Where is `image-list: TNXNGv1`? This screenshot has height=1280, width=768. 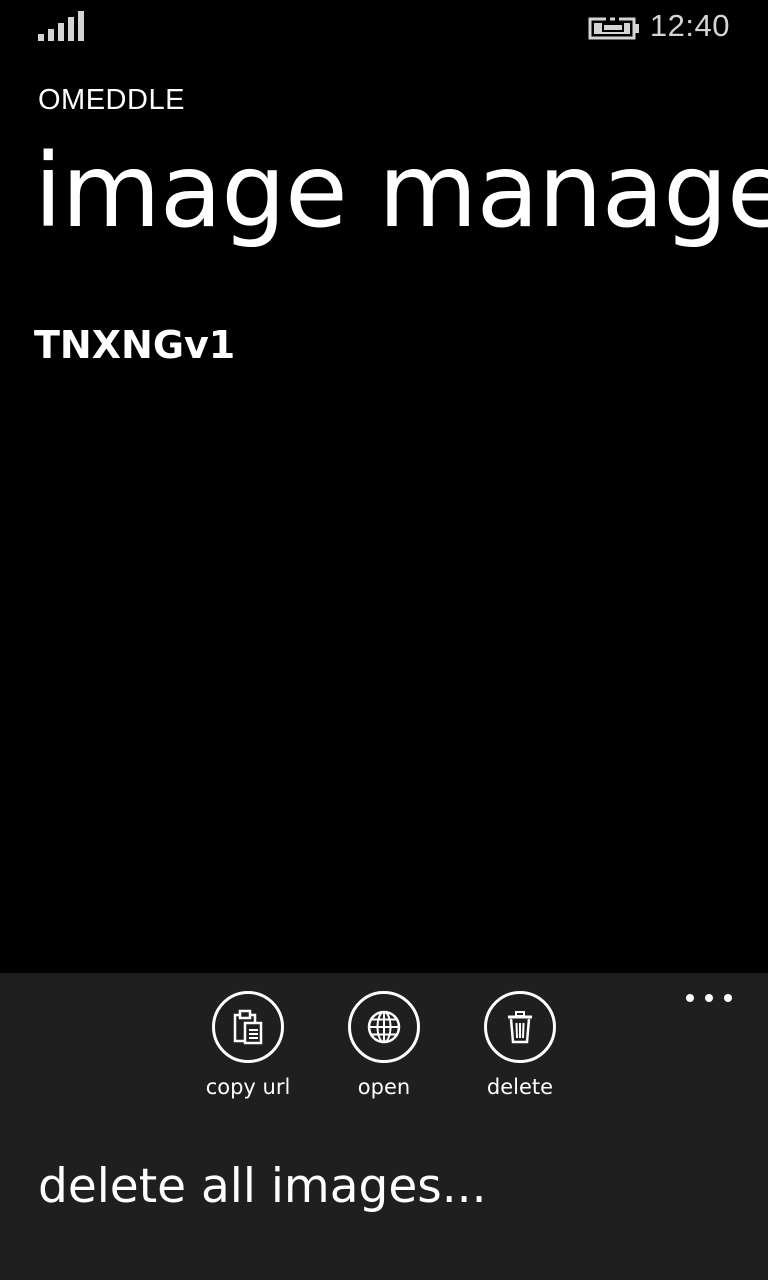 image-list: TNXNGv1 is located at coordinates (384, 345).